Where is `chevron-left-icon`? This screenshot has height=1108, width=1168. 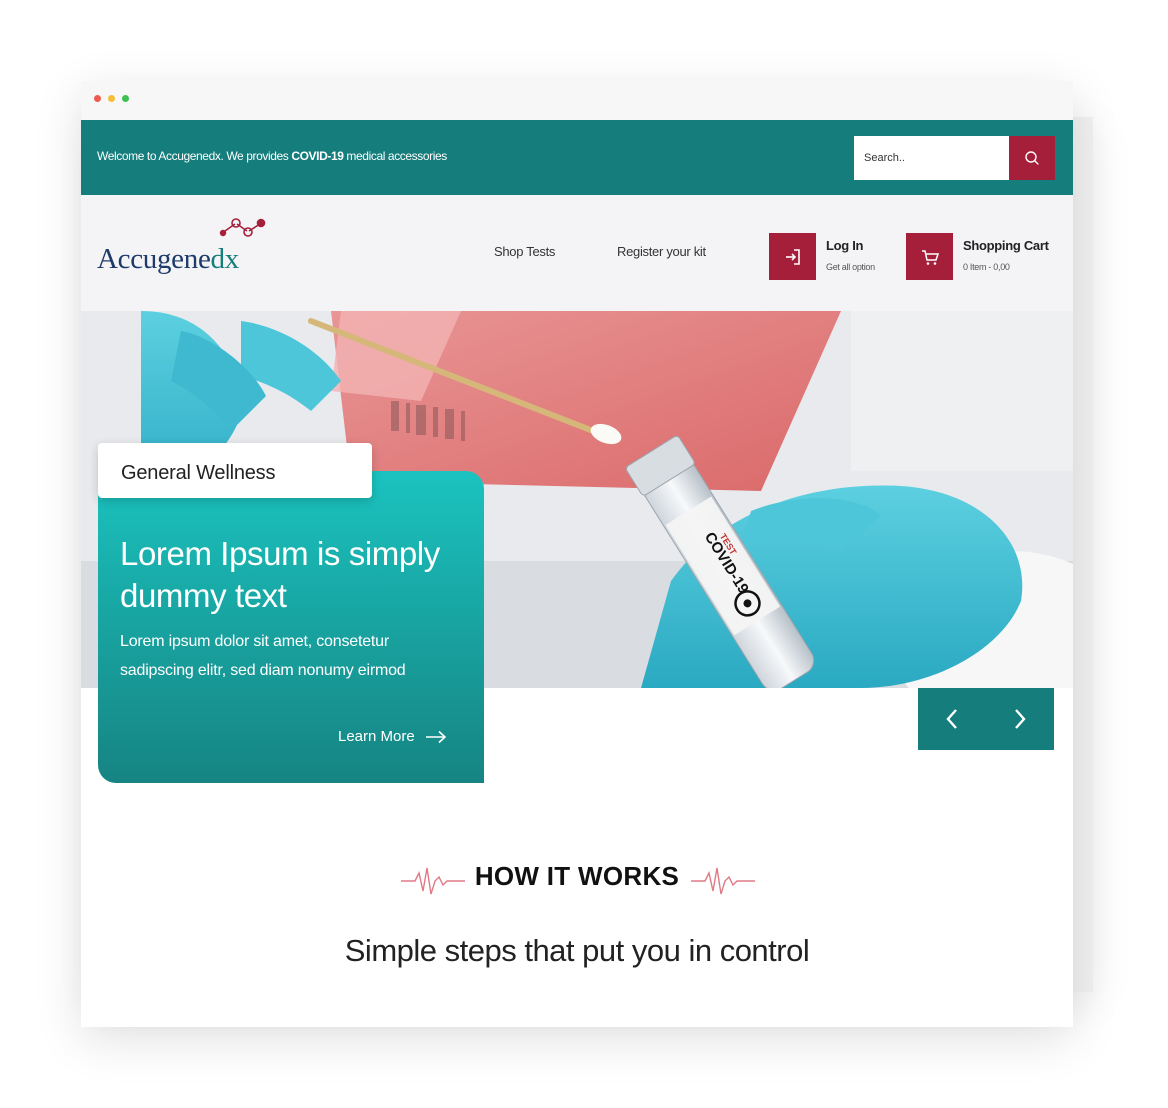 chevron-left-icon is located at coordinates (951, 719).